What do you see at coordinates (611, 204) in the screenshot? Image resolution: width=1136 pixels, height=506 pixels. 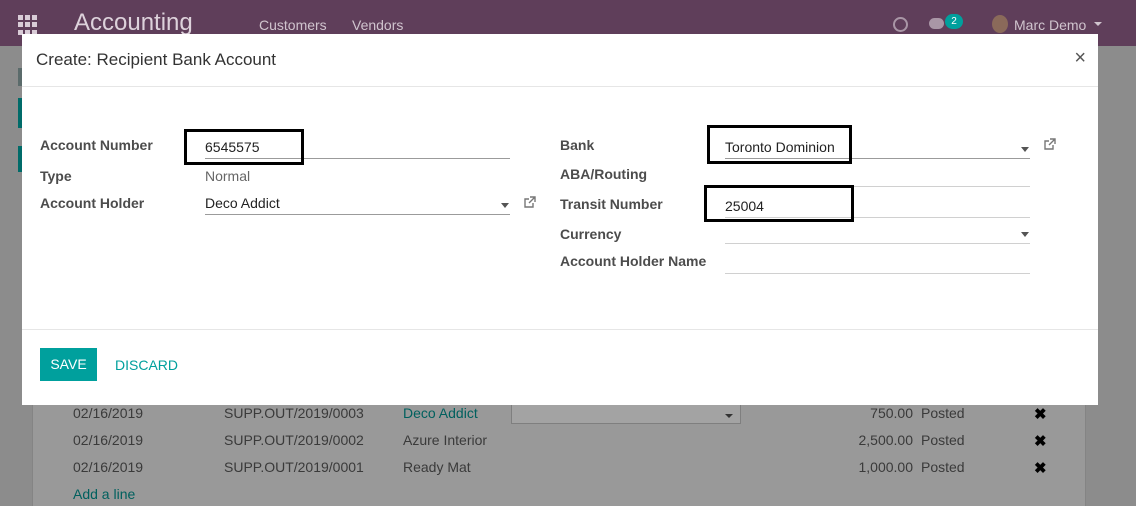 I see `transit-number-label: Transit Number` at bounding box center [611, 204].